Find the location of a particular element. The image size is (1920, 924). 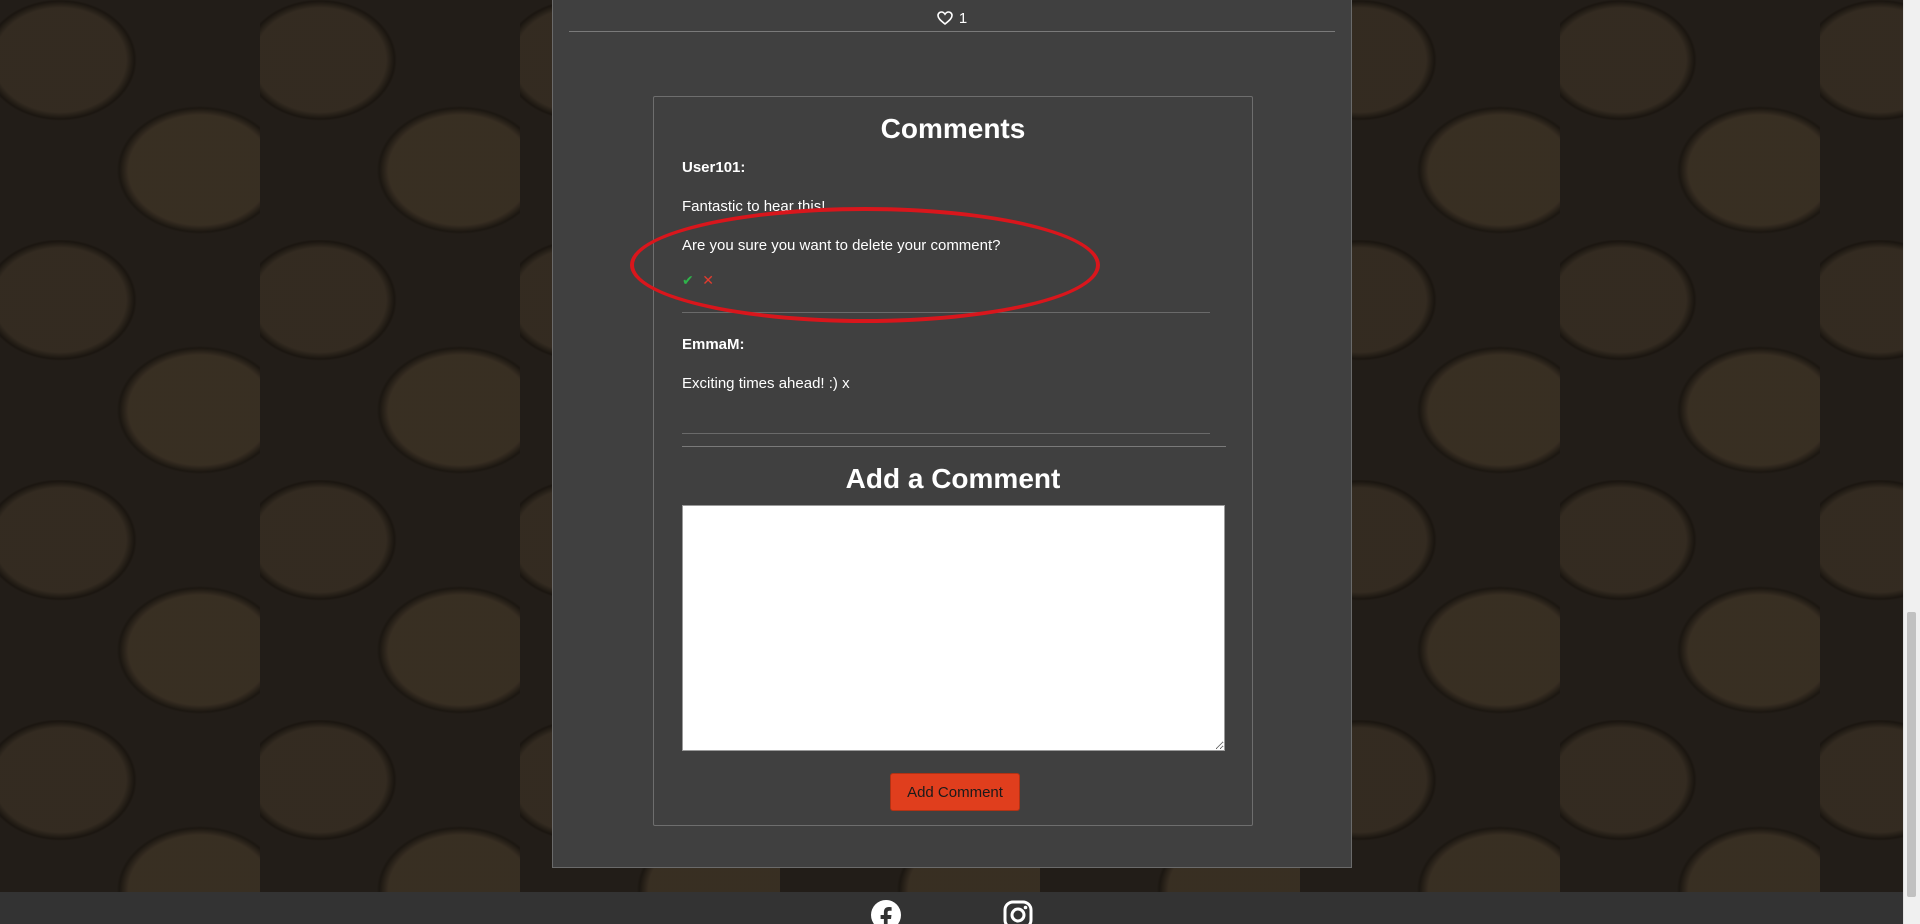

like-button: 1 is located at coordinates (952, 18).